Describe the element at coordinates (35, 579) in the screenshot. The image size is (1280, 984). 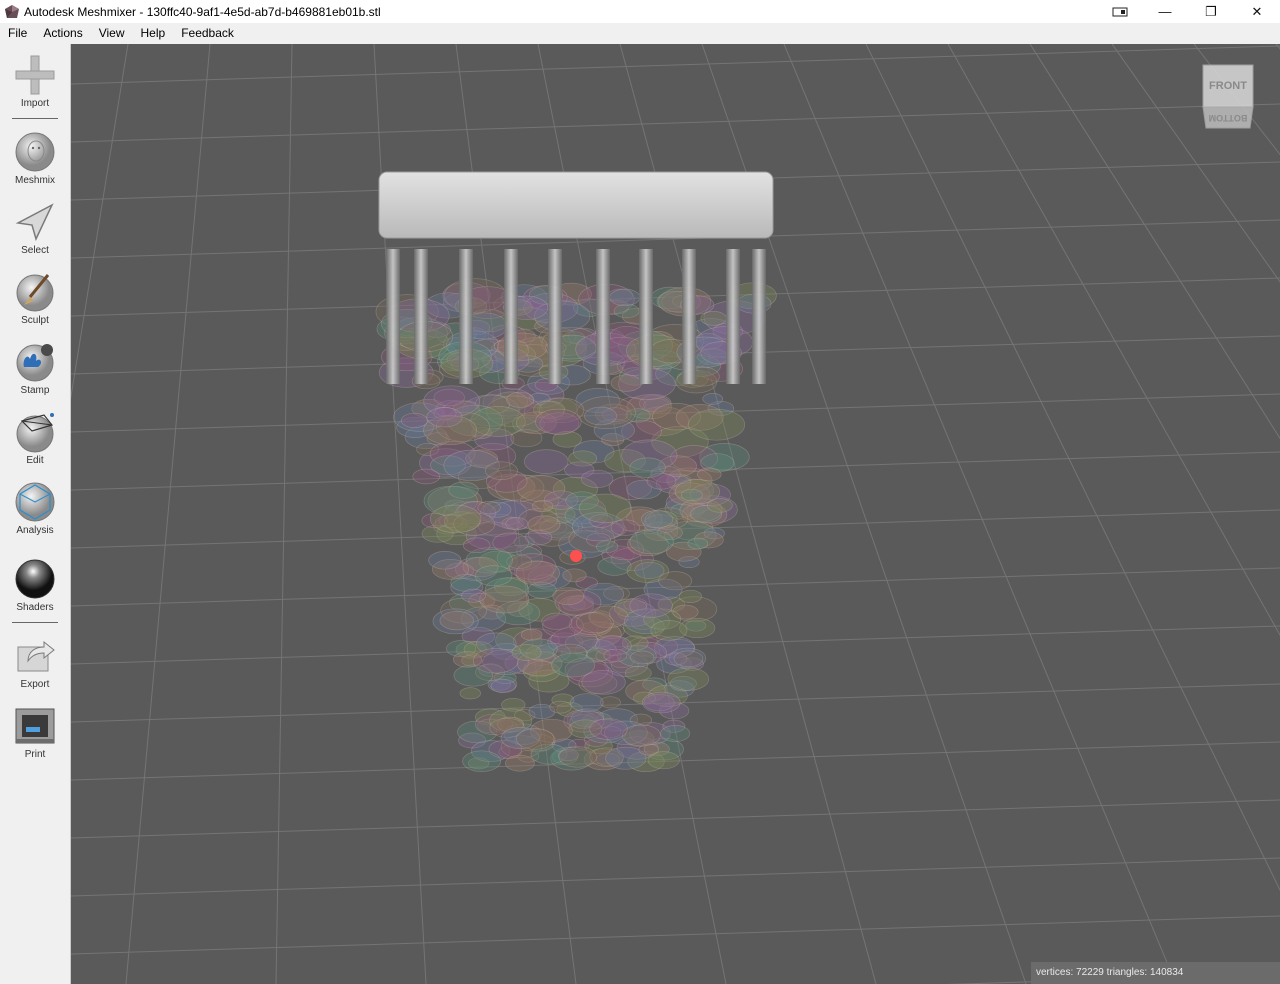
I see `shaders-sphere-icon` at that location.